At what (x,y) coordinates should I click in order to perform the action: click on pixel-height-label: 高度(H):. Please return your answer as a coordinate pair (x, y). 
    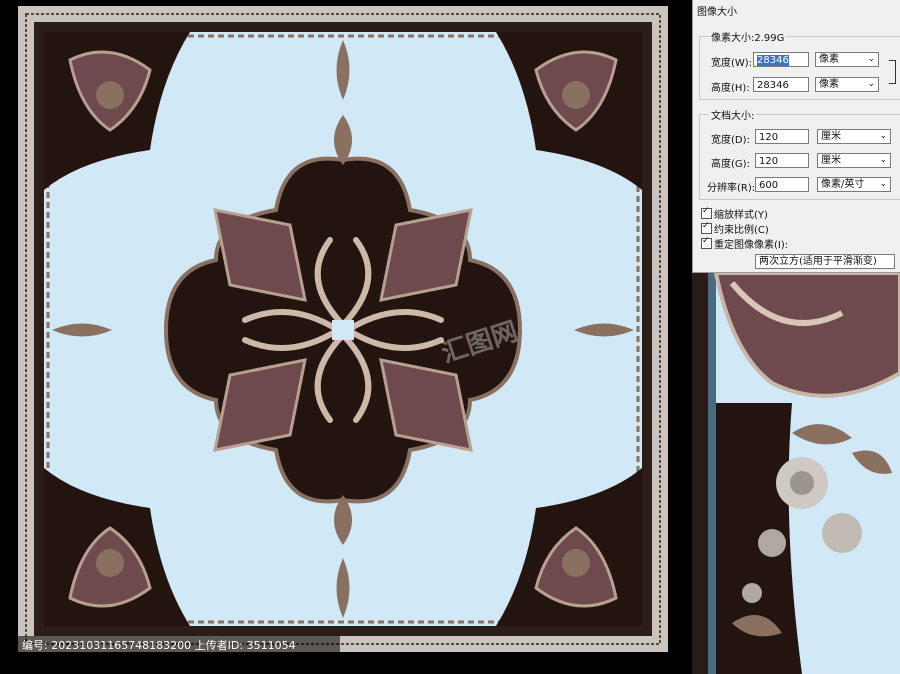
    Looking at the image, I should click on (730, 88).